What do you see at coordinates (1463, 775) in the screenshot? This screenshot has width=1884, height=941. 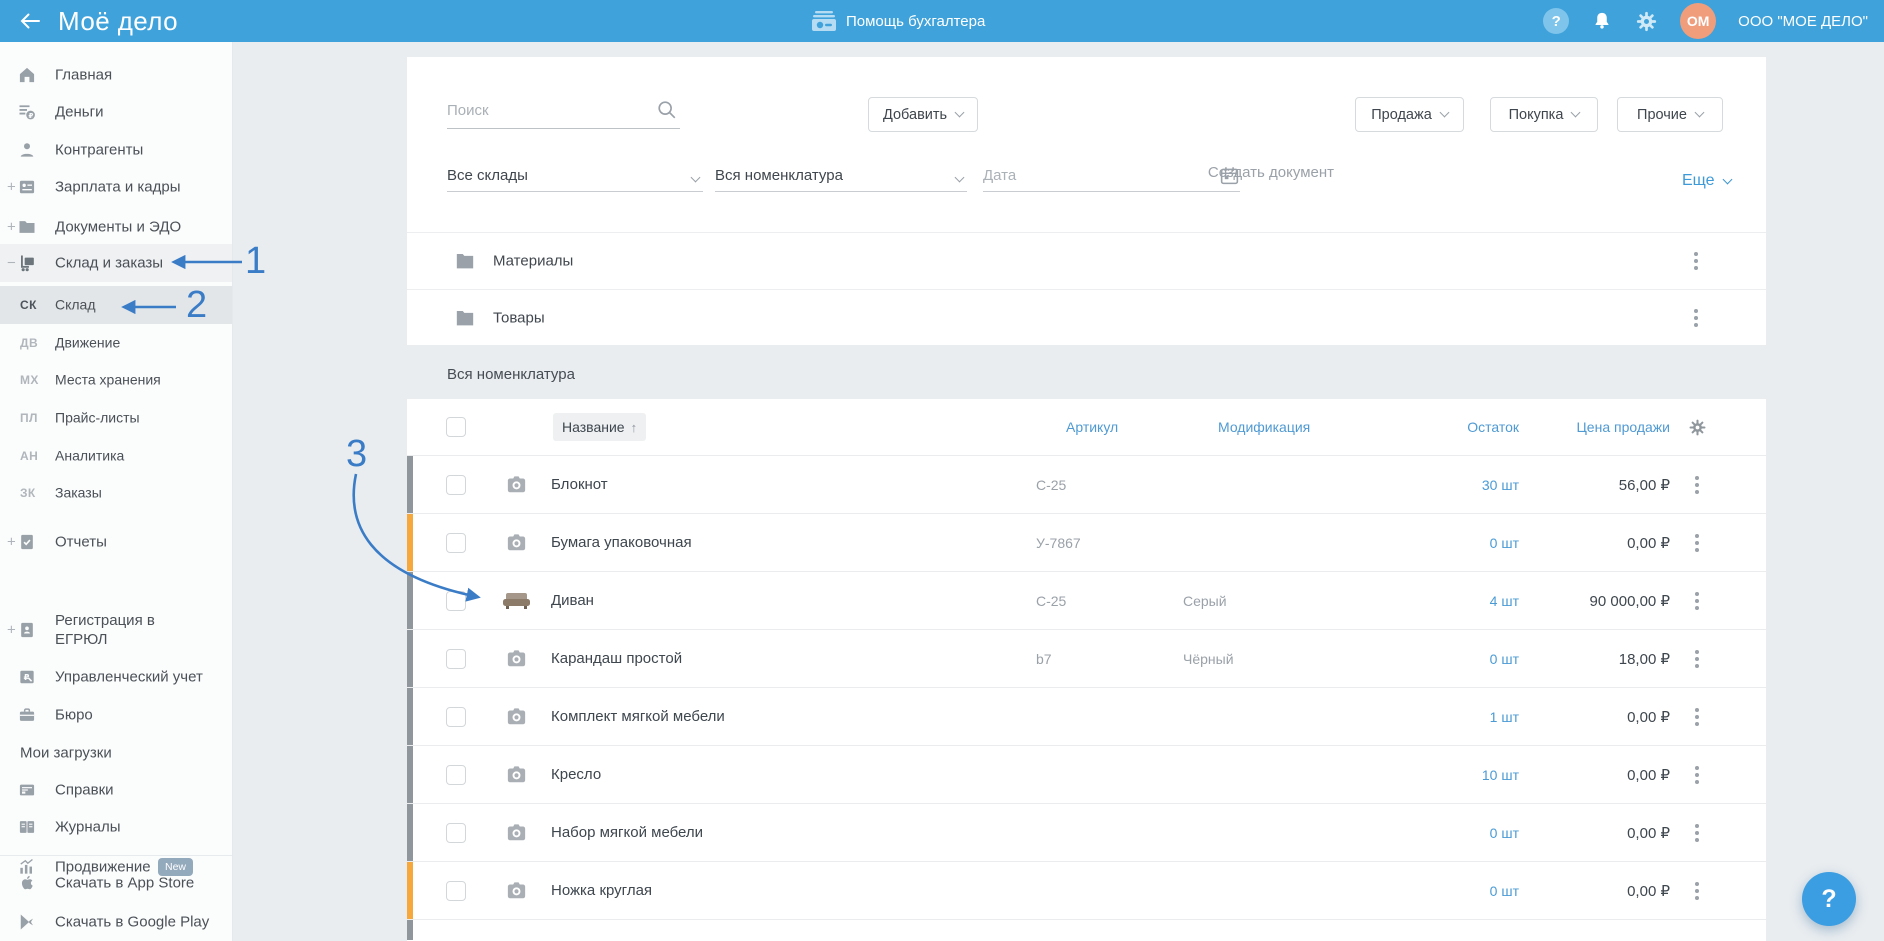 I see `product-stock: 10 шт` at bounding box center [1463, 775].